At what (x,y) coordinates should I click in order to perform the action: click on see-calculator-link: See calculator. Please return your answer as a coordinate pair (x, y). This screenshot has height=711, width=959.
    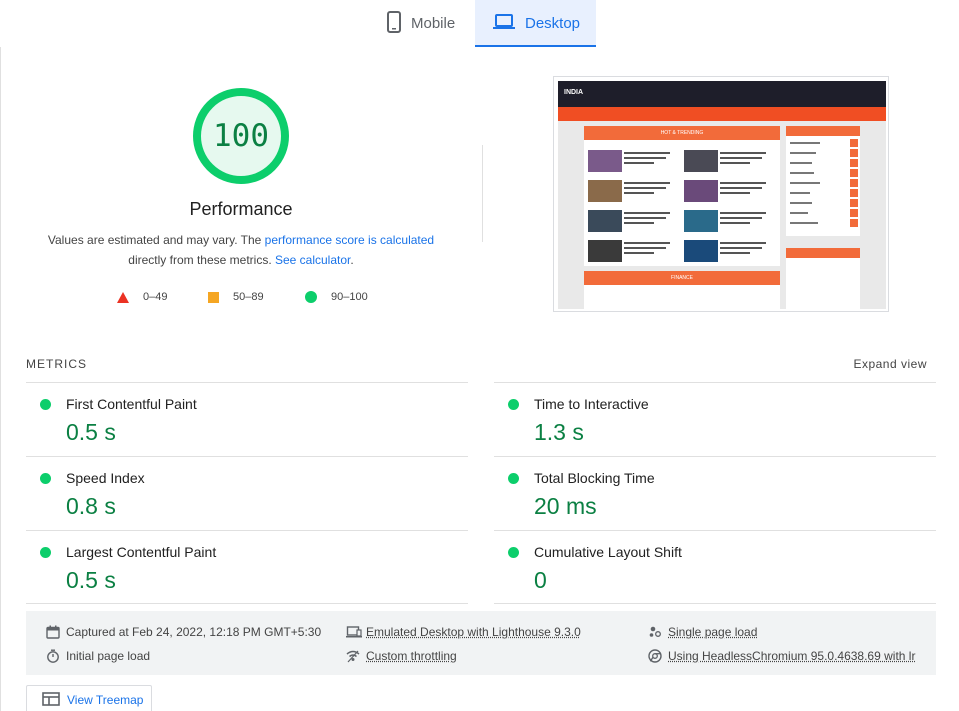
    Looking at the image, I should click on (312, 260).